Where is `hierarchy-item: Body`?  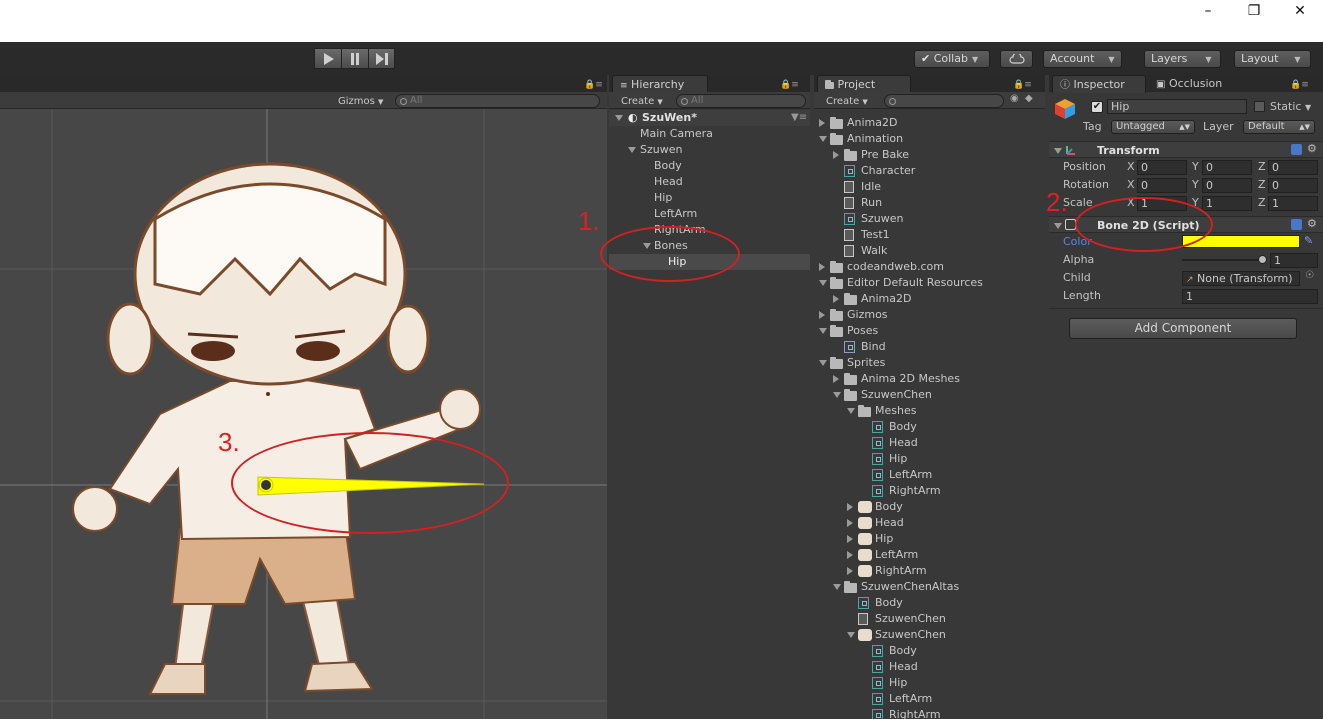
hierarchy-item: Body is located at coordinates (668, 166).